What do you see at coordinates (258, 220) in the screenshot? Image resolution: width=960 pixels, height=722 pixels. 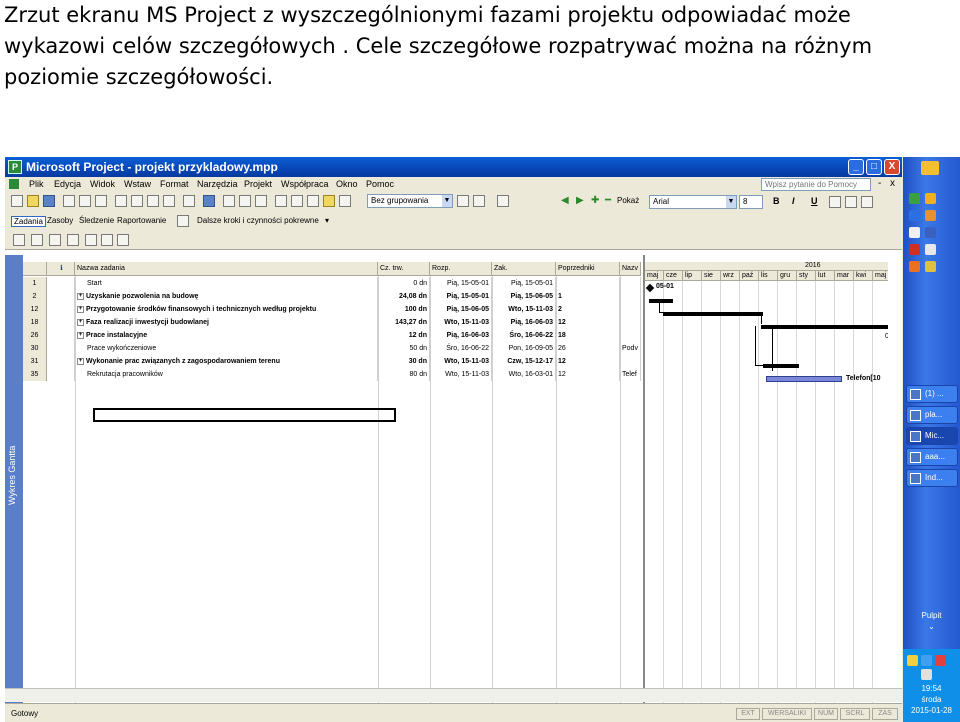 I see `next-steps-select: Dalsze kroki i czynności pokrewne` at bounding box center [258, 220].